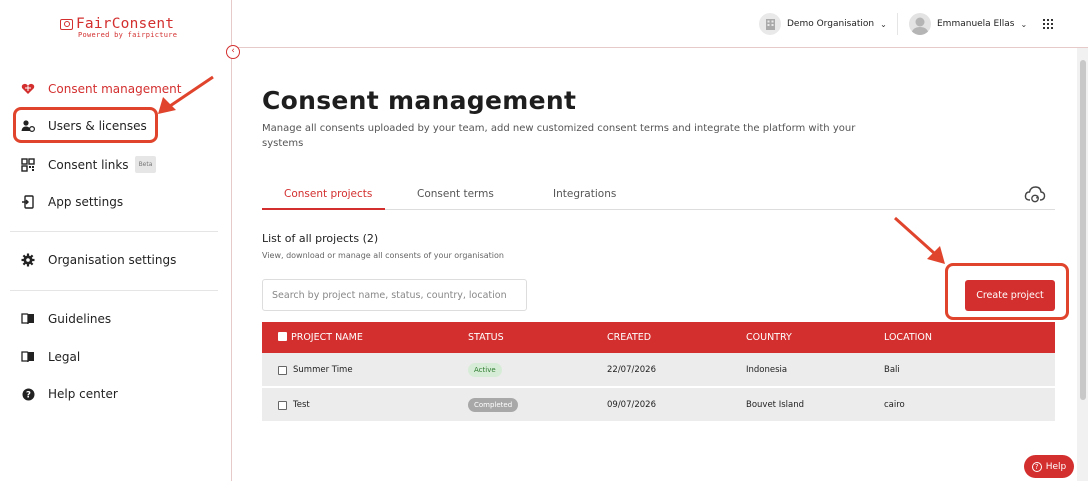  I want to click on annotation-arrow-to-create, so click(919, 240).